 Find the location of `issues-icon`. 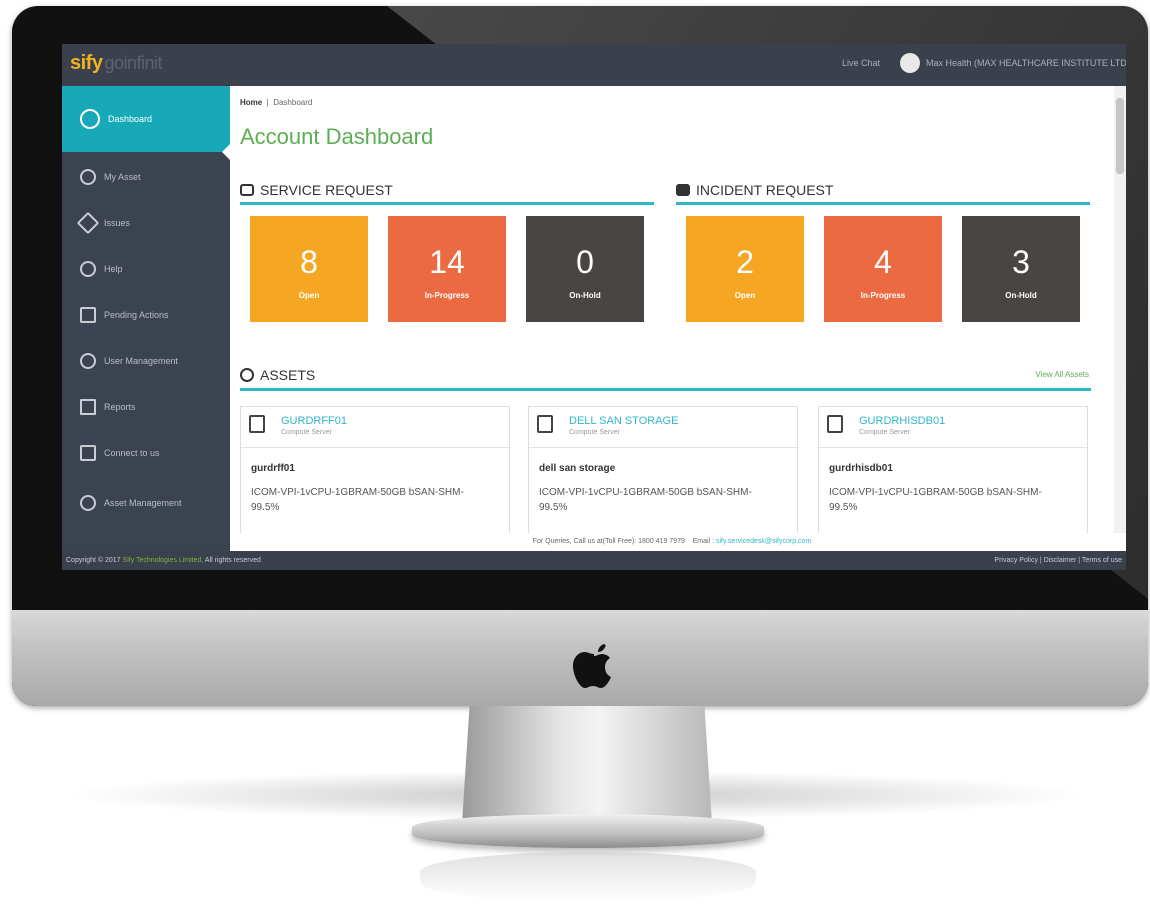

issues-icon is located at coordinates (88, 223).